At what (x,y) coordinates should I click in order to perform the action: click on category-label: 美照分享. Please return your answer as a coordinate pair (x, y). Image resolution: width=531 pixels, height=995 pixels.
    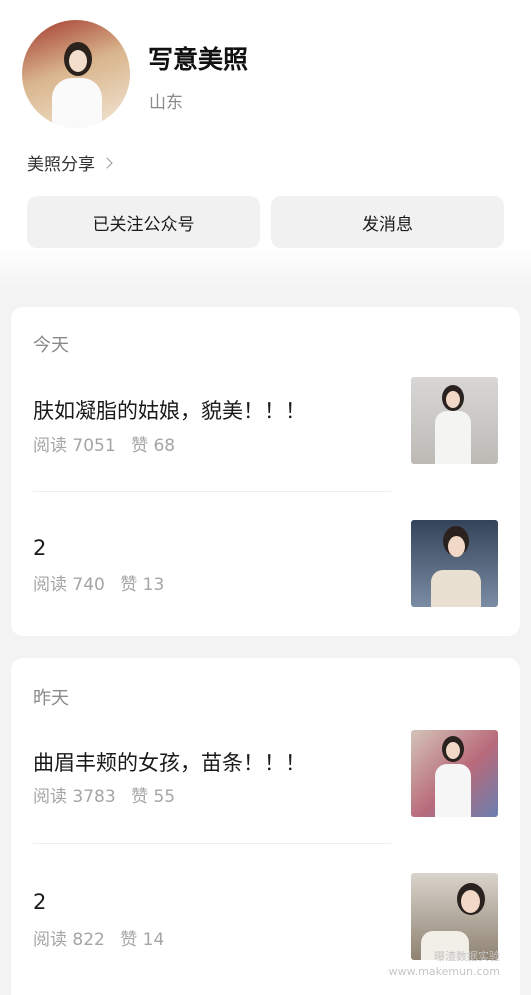
    Looking at the image, I should click on (61, 165).